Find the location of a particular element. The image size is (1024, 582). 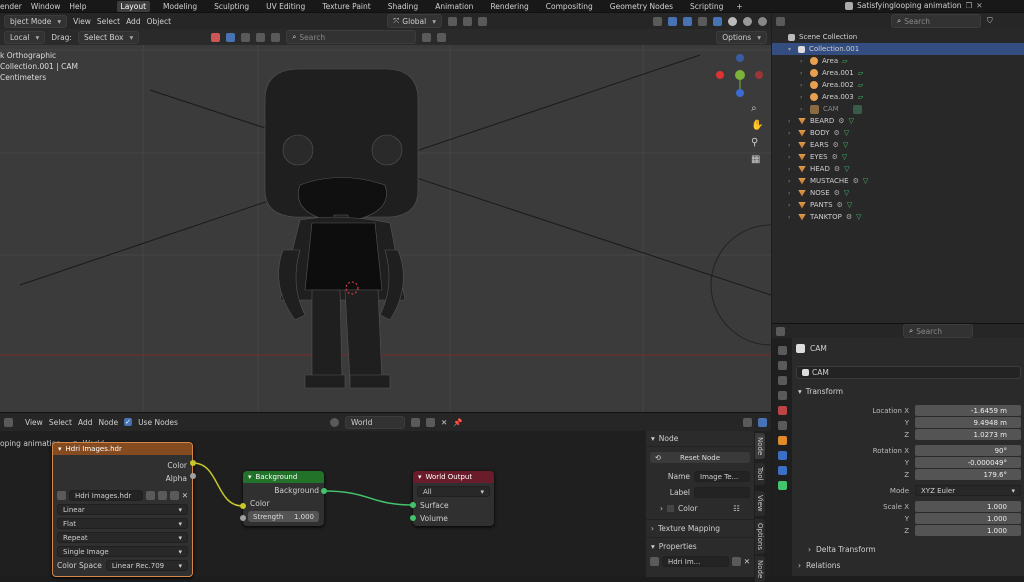

view-layer-tab-icon is located at coordinates (782, 395).